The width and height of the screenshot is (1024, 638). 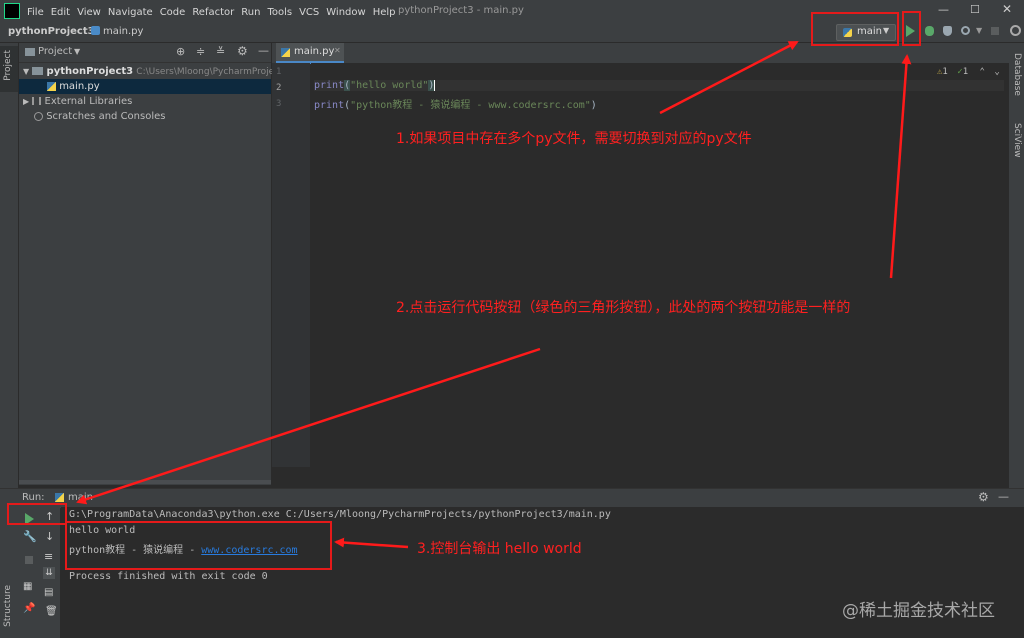 What do you see at coordinates (918, 611) in the screenshot?
I see `watermark: @稀土掘金技术社区` at bounding box center [918, 611].